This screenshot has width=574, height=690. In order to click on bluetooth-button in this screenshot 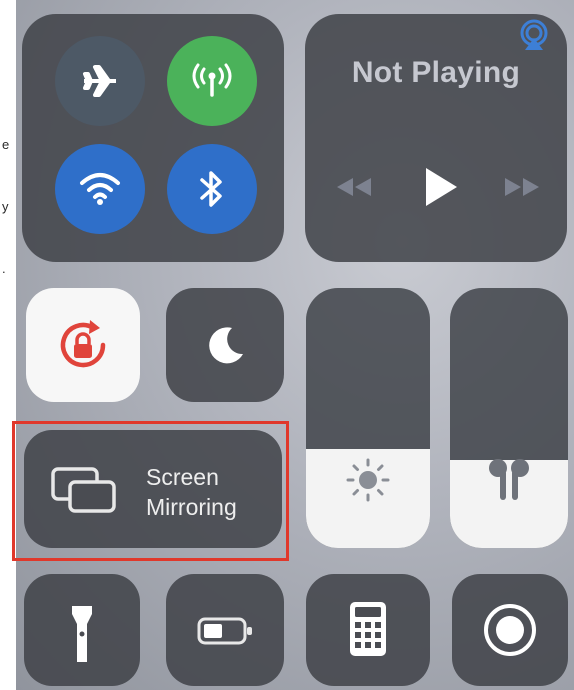, I will do `click(212, 189)`.